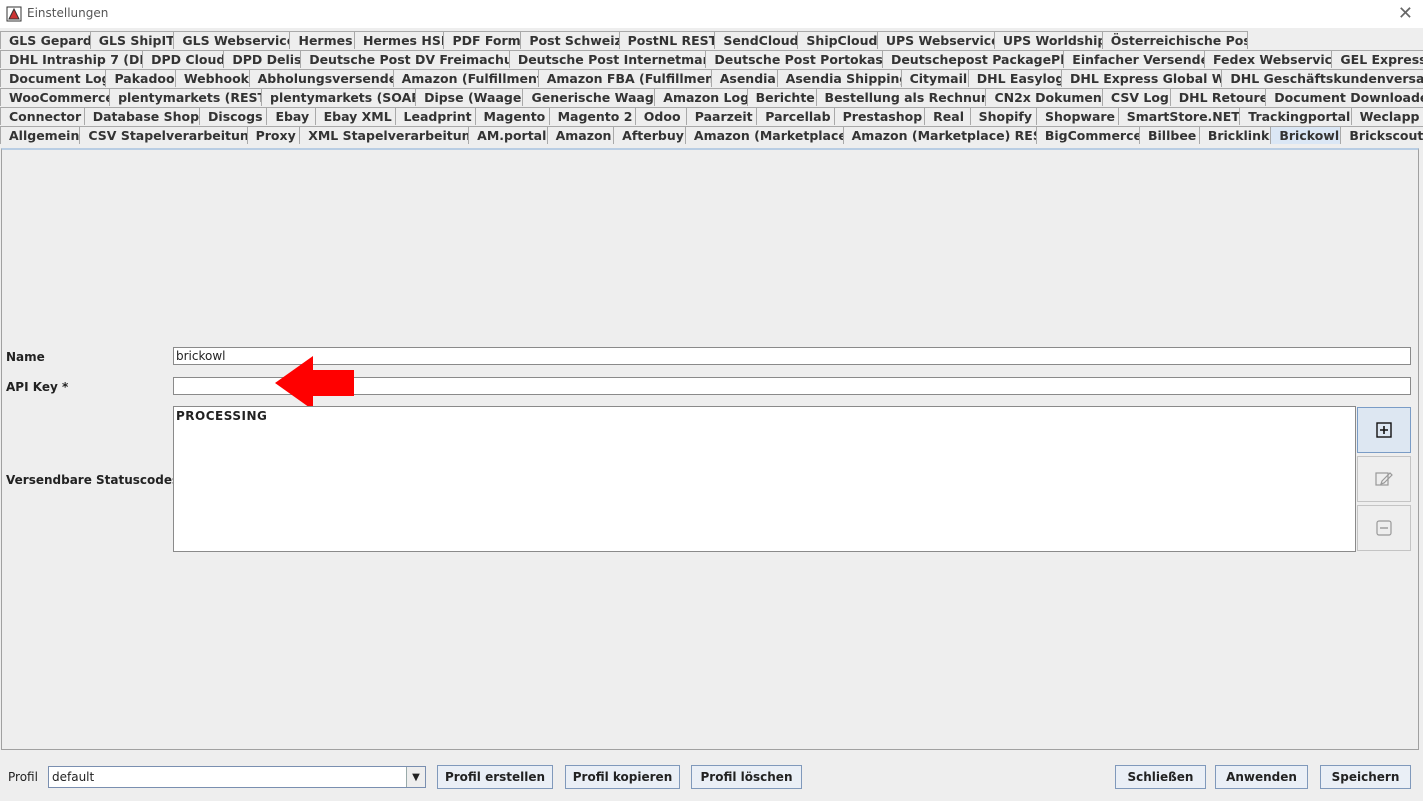  I want to click on tab-dipse-waage: Dipse (Waage), so click(469, 97).